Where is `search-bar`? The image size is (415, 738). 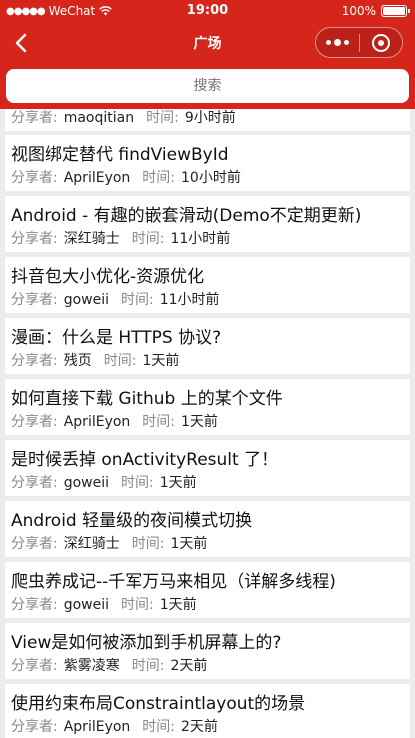 search-bar is located at coordinates (207, 85).